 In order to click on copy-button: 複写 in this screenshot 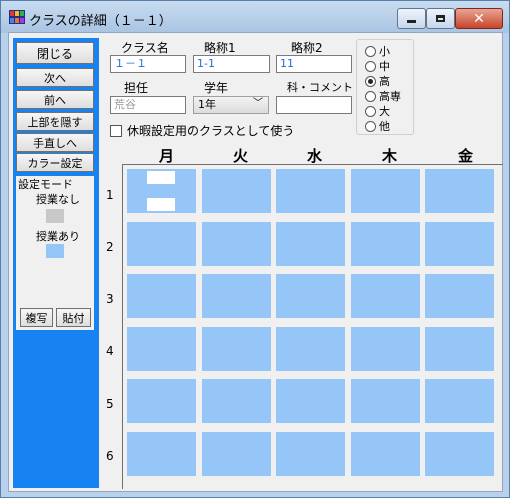, I will do `click(36, 317)`.